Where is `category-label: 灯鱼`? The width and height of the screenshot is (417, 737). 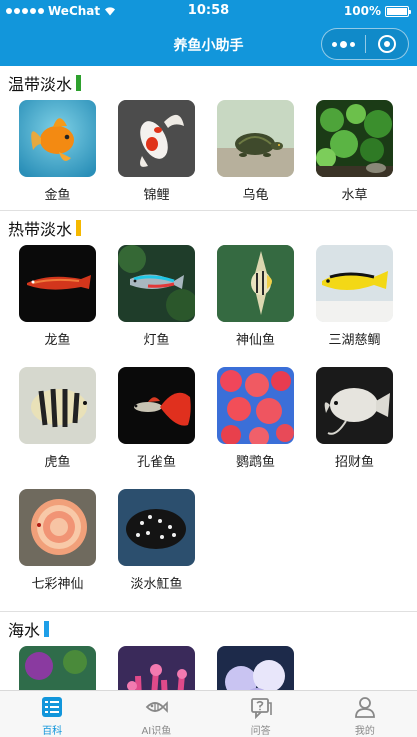 category-label: 灯鱼 is located at coordinates (156, 340).